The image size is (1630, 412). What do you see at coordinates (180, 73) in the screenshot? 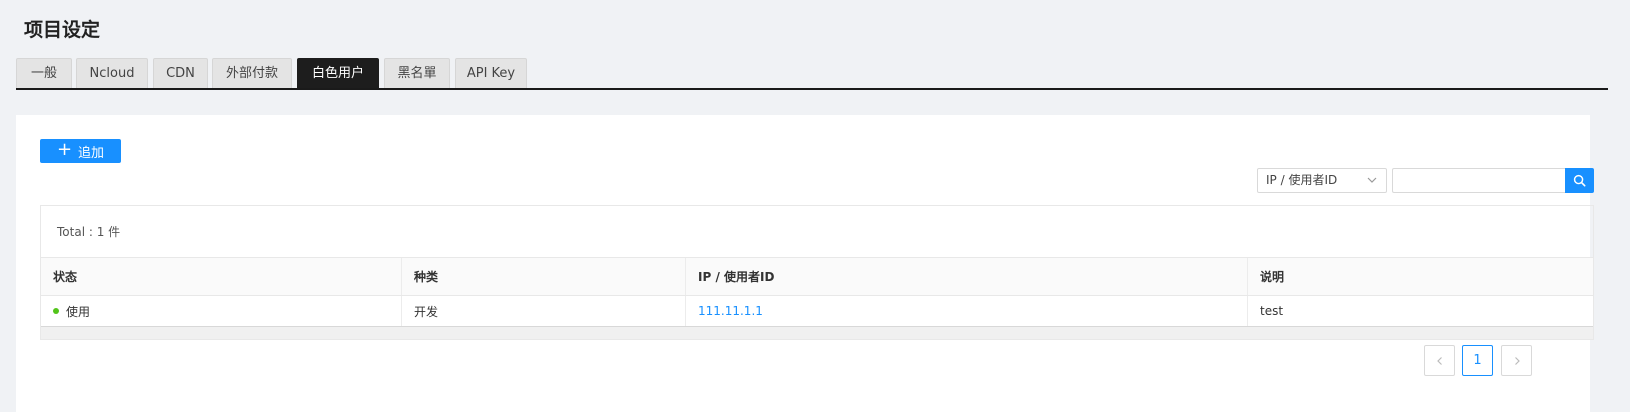
I see `tab-cdn: CDN` at bounding box center [180, 73].